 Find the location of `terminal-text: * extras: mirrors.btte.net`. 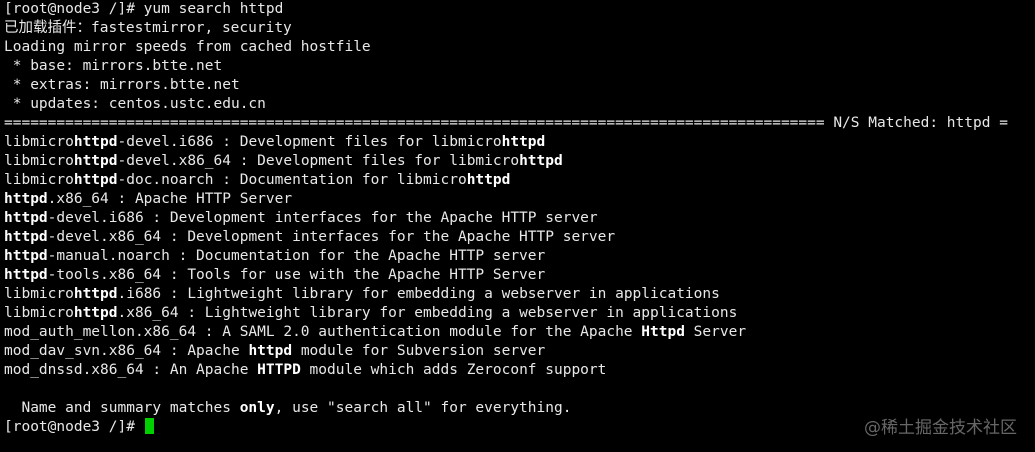

terminal-text: * extras: mirrors.btte.net is located at coordinates (122, 85).